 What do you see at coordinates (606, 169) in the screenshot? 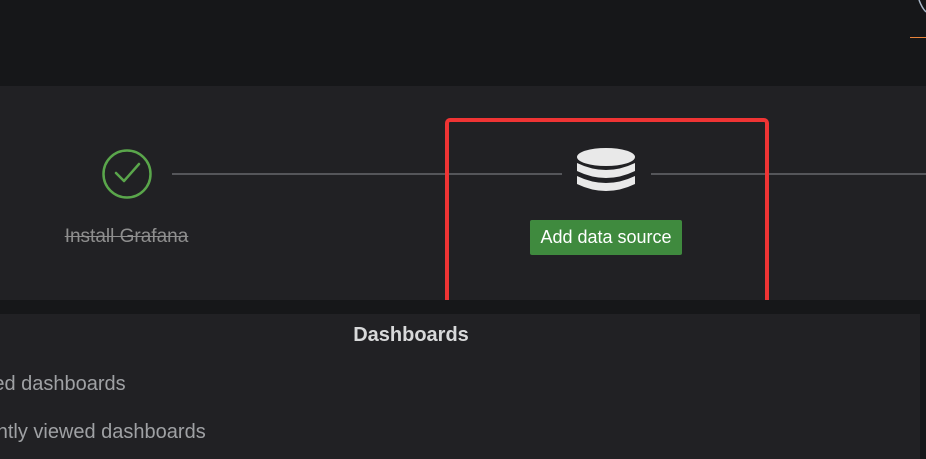
I see `database-icon` at bounding box center [606, 169].